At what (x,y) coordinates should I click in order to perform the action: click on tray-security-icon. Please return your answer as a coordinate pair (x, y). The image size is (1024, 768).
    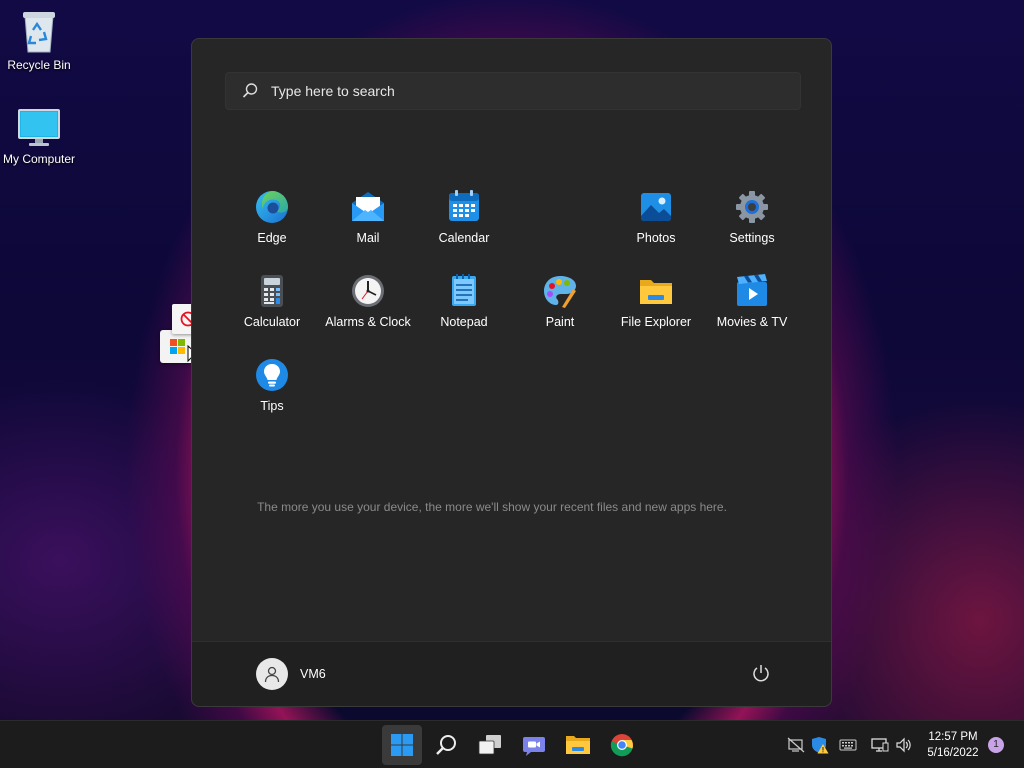
    Looking at the image, I should click on (820, 745).